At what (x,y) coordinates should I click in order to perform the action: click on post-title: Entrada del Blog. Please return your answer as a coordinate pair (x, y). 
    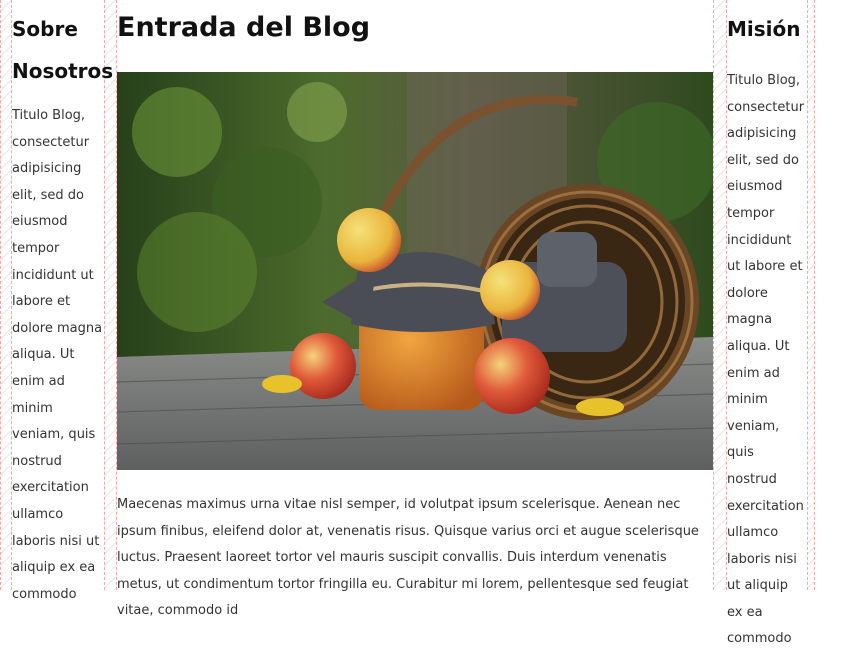
    Looking at the image, I should click on (244, 27).